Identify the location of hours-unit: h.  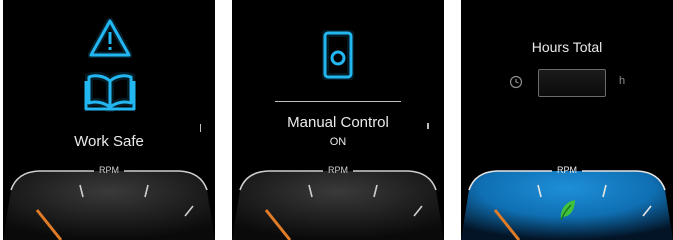
(622, 81).